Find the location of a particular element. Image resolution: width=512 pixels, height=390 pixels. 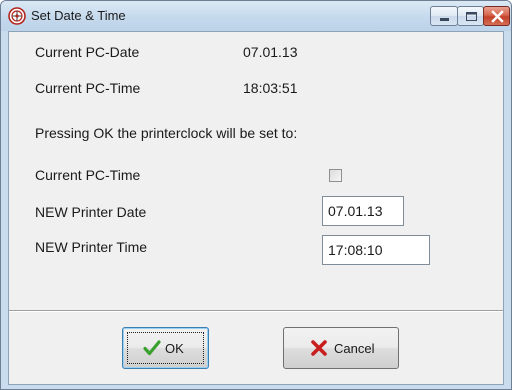

cancel-label: Cancel is located at coordinates (354, 348).